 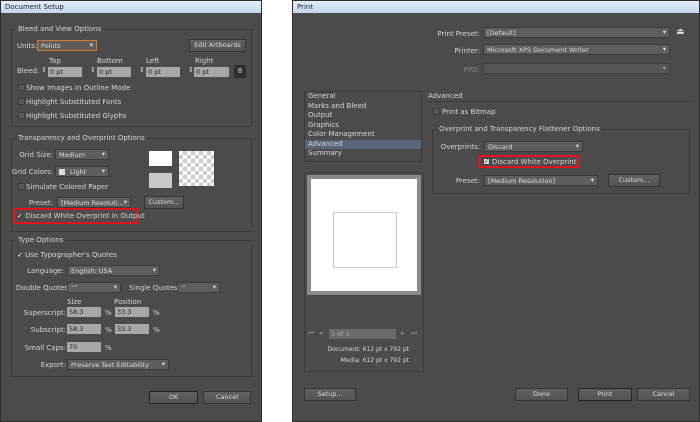 I want to click on save-preset-icon: ⏏, so click(x=680, y=32).